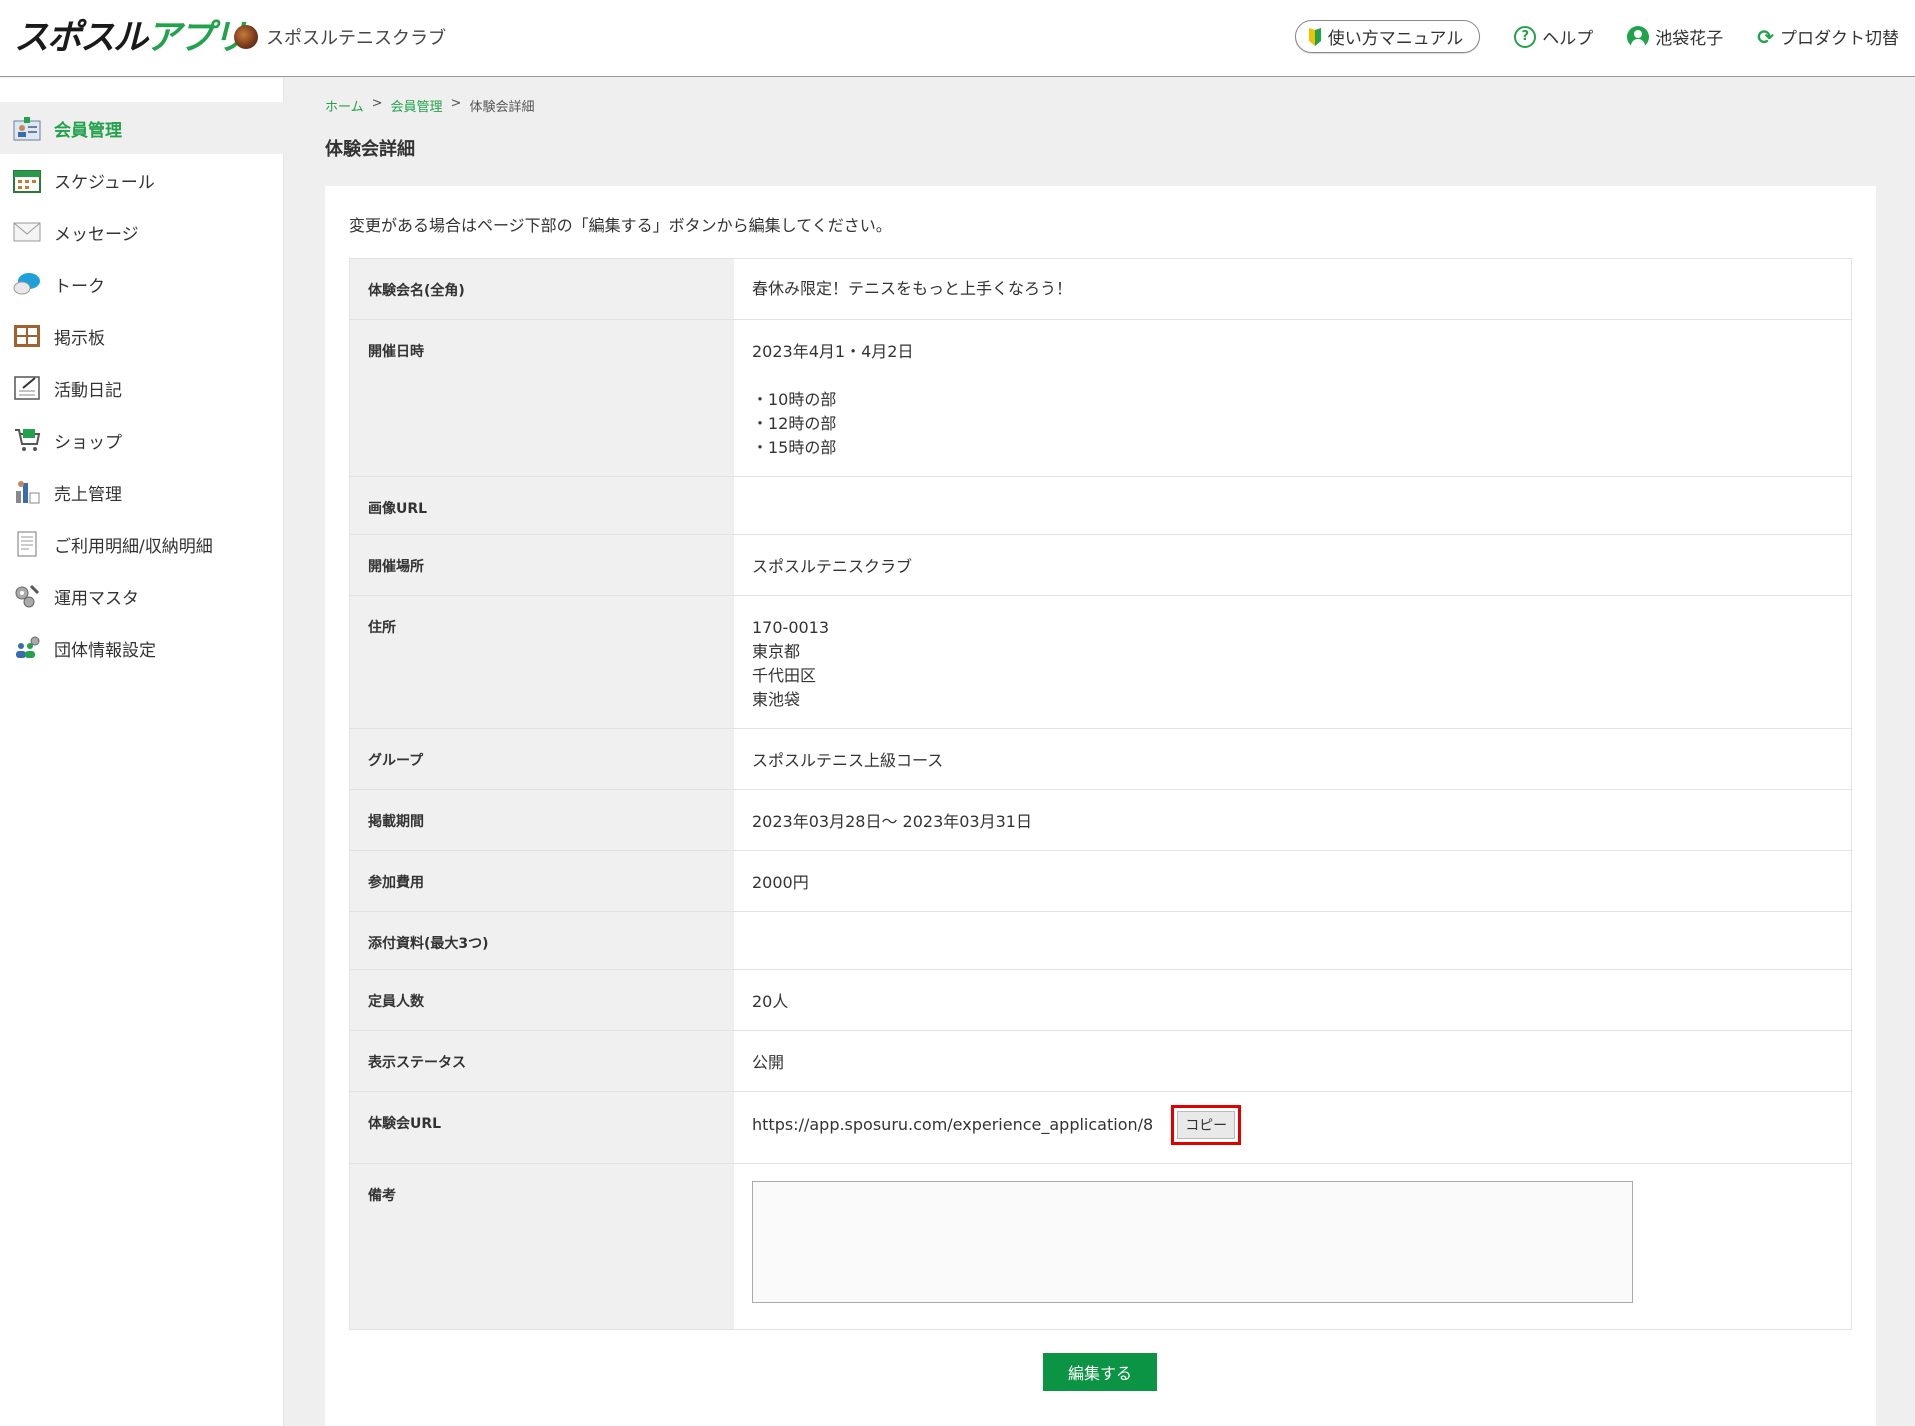 This screenshot has height=1426, width=1915. I want to click on club-selector: スポスルテニスクラブ, so click(340, 37).